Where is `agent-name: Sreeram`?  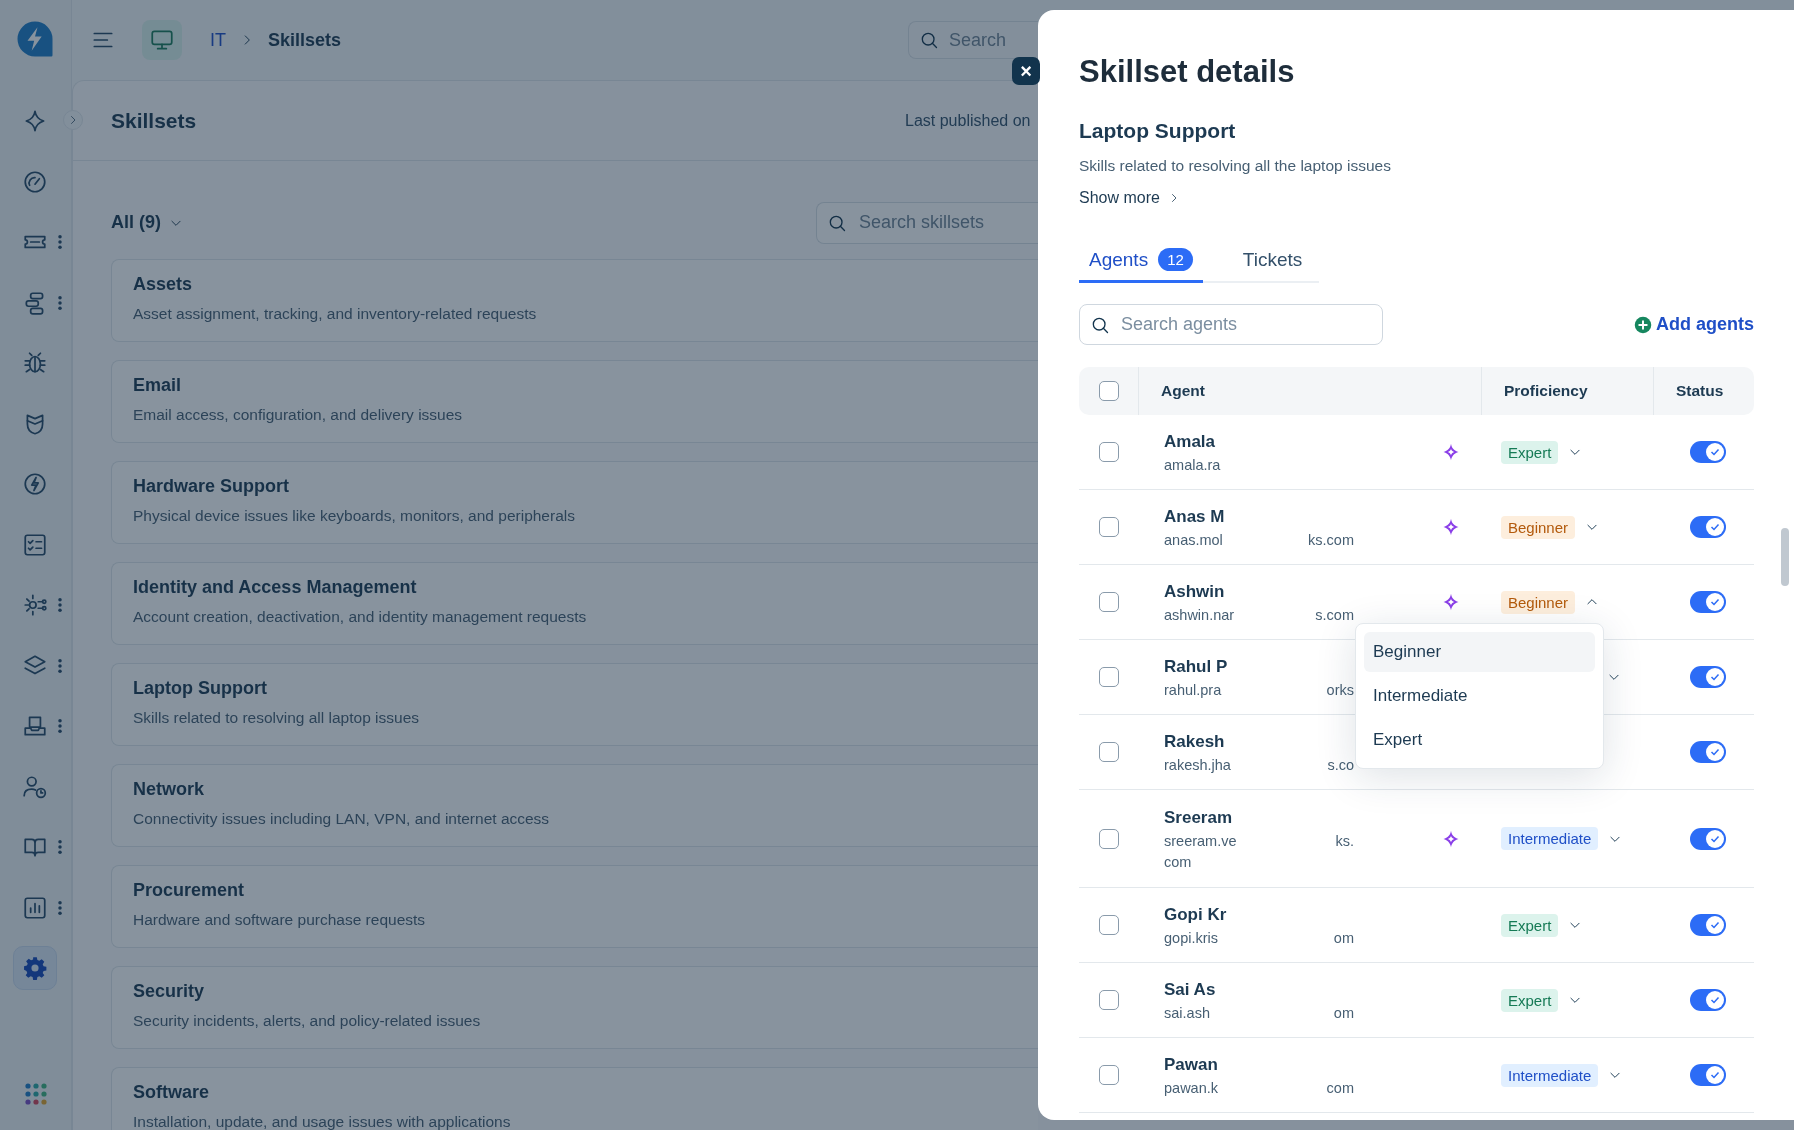
agent-name: Sreeram is located at coordinates (1199, 817).